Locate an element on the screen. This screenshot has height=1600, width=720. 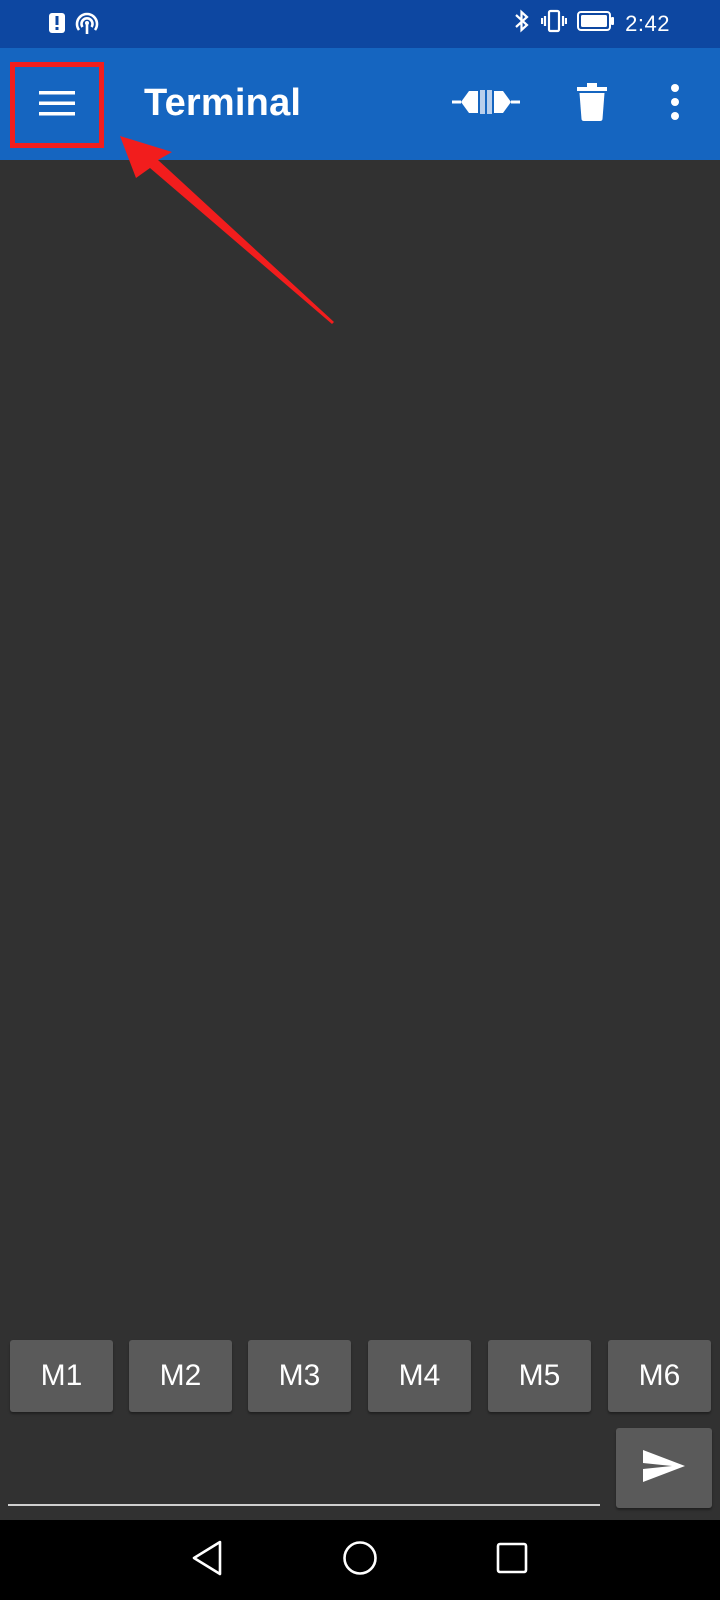
battery-icon is located at coordinates (596, 23).